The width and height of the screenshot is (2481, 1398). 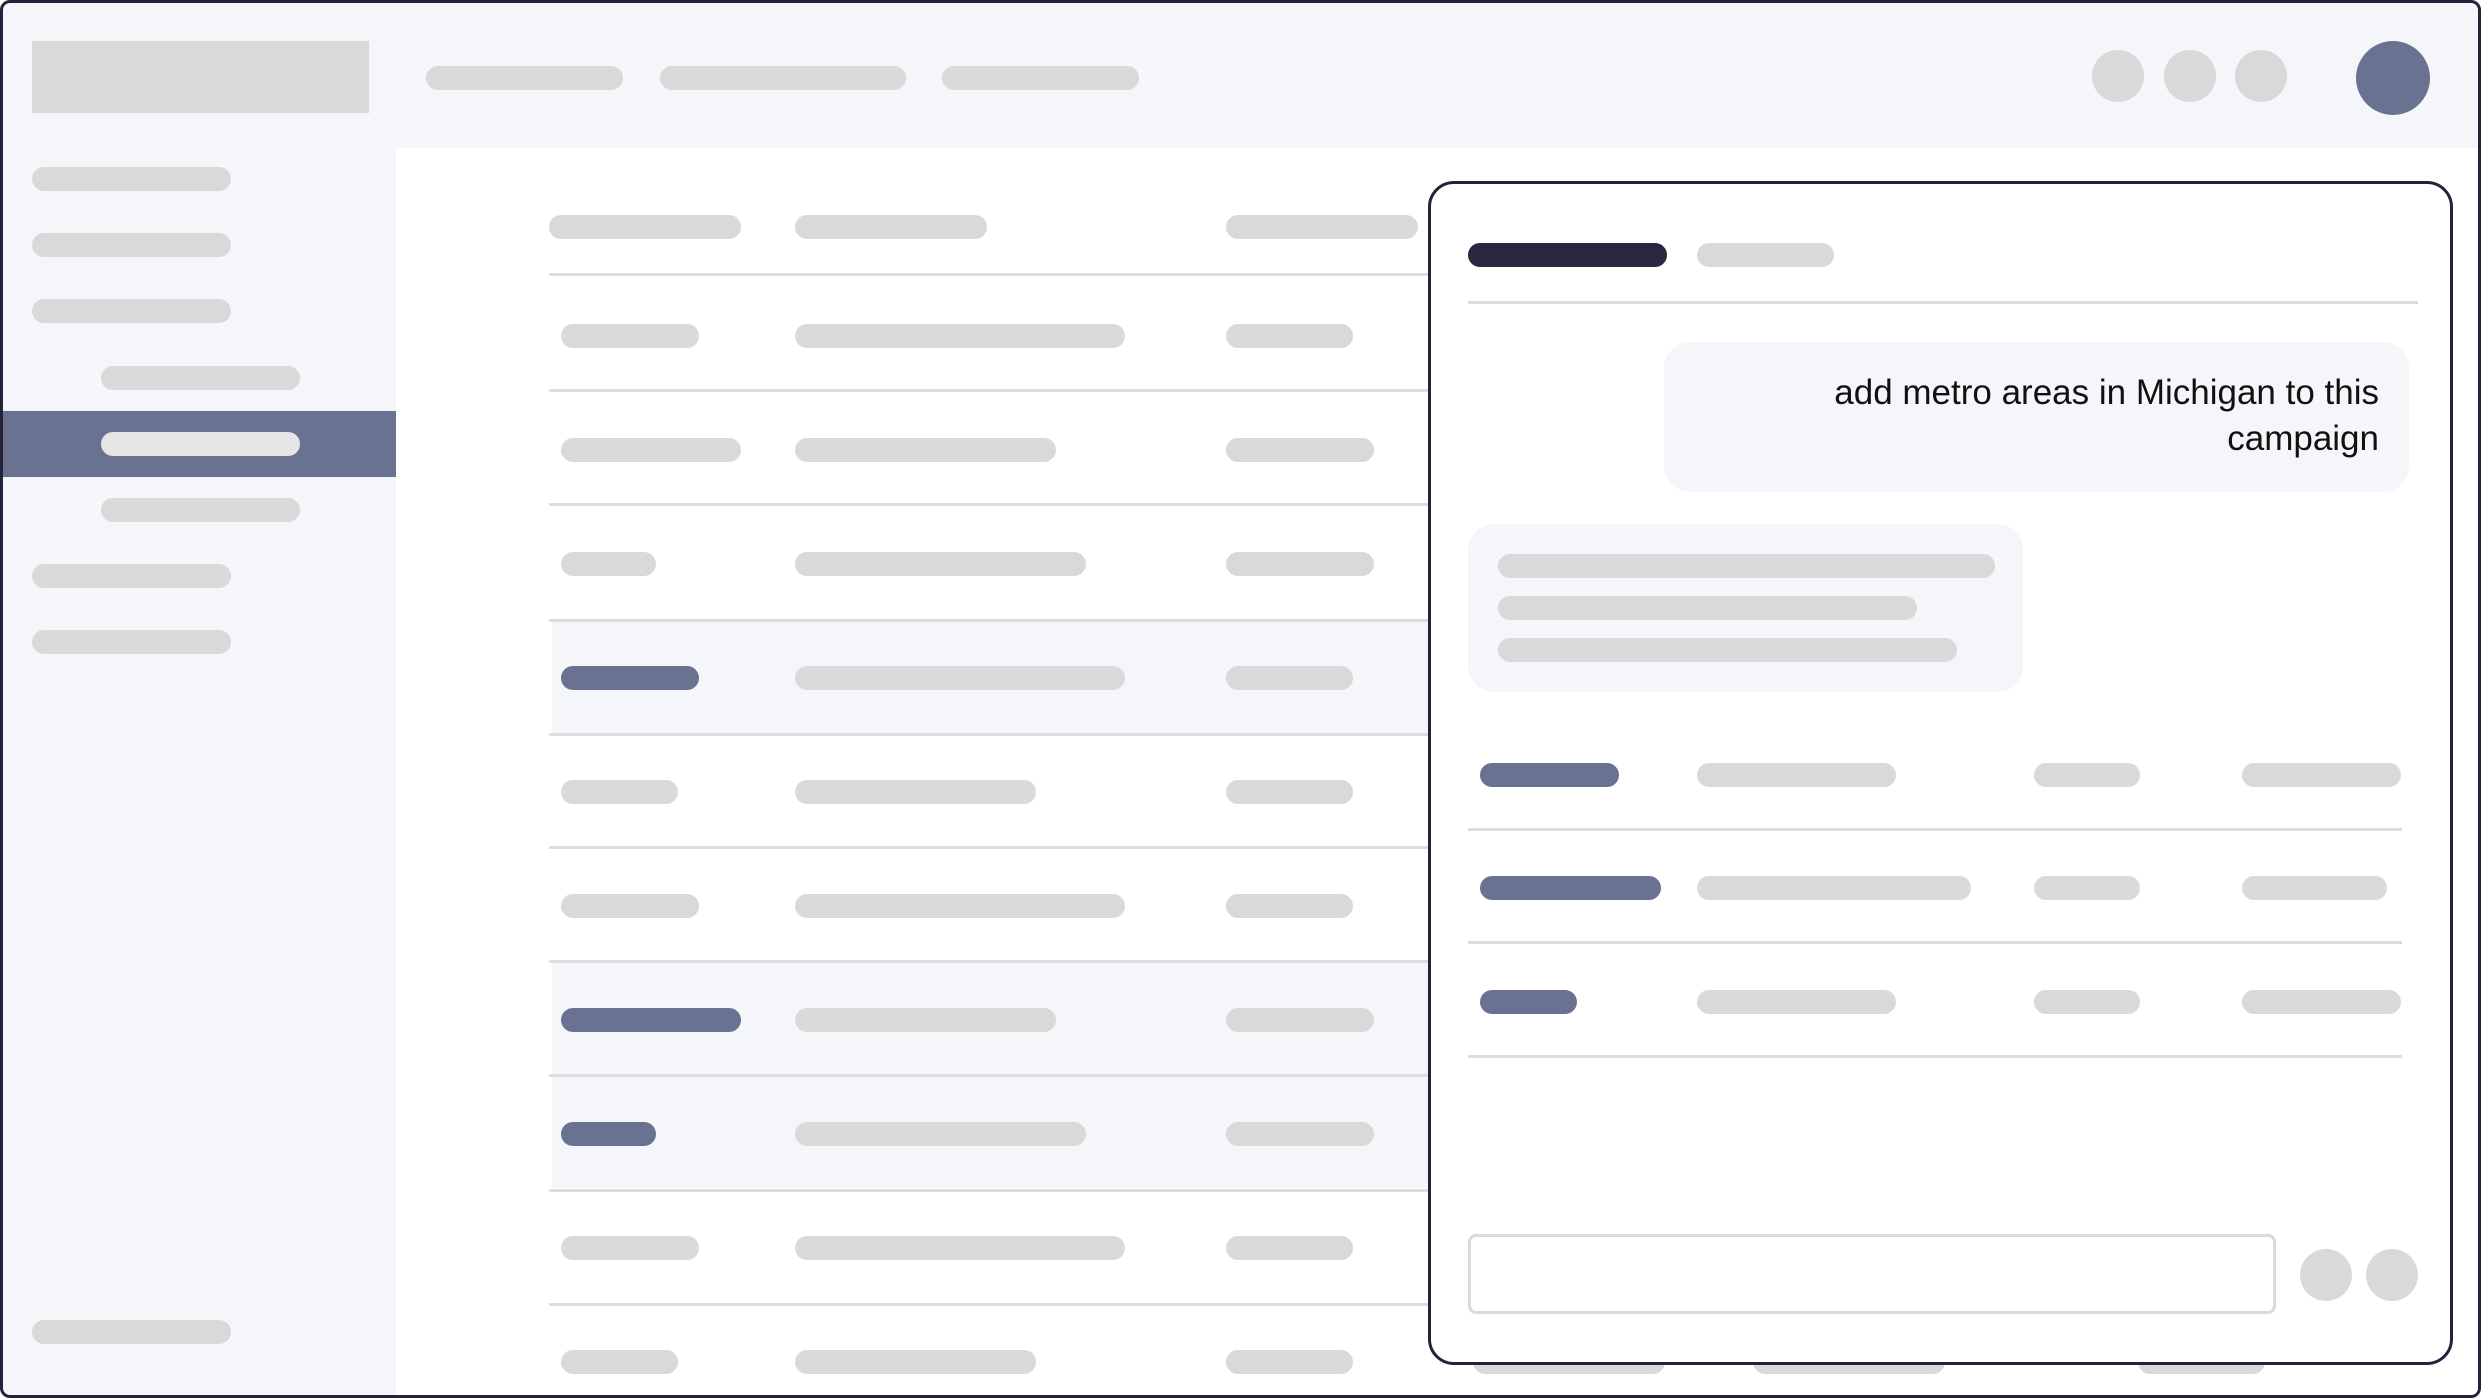 I want to click on assistant-message-bubble, so click(x=1745, y=608).